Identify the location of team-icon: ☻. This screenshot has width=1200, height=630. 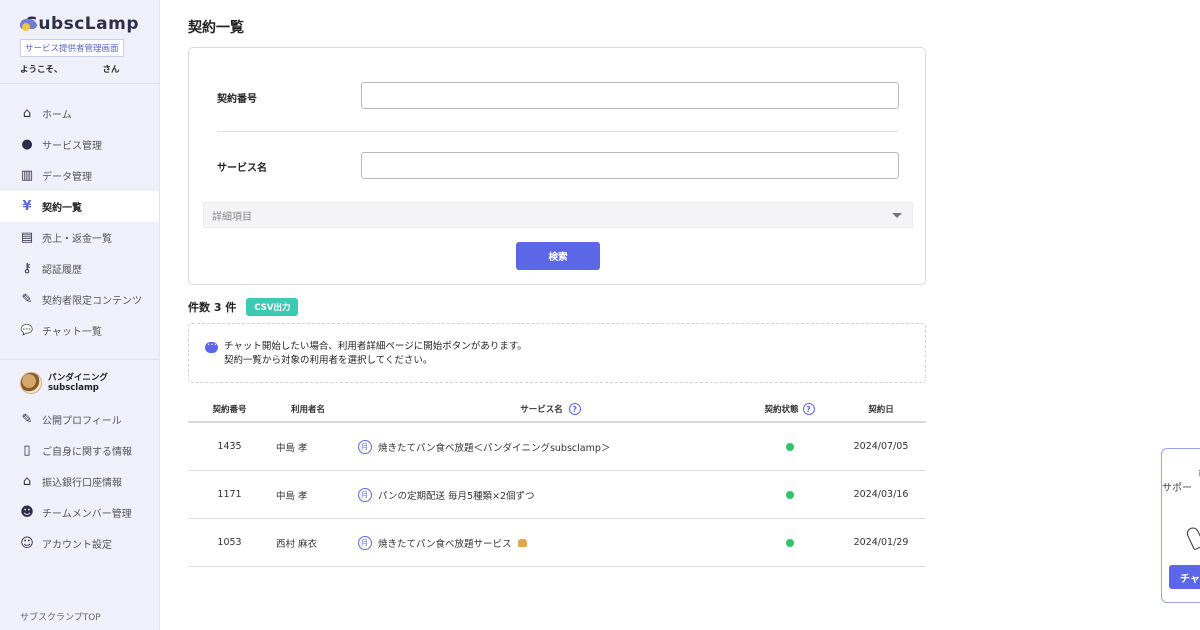
(27, 512).